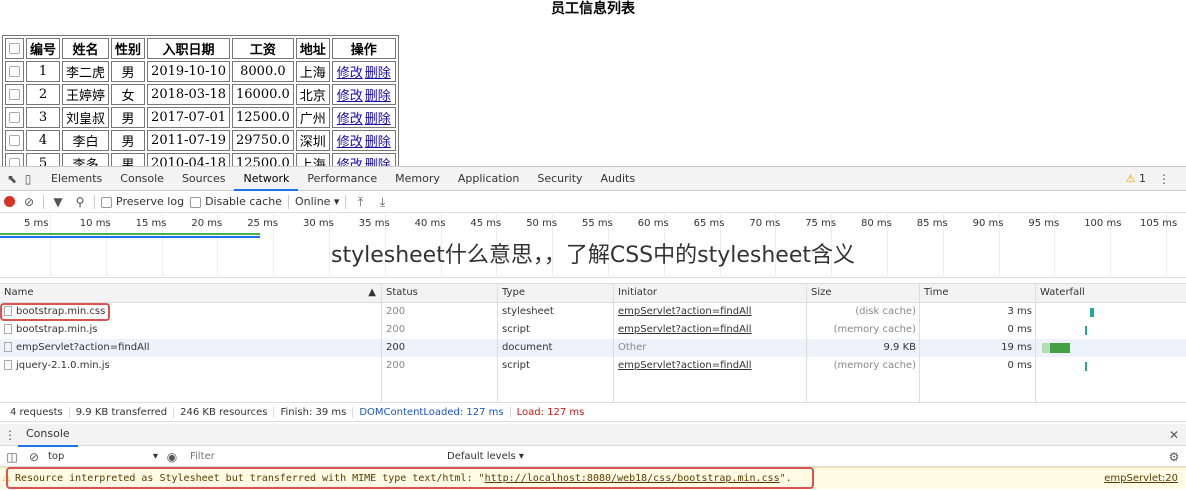 This screenshot has width=1186, height=490. What do you see at coordinates (485, 456) in the screenshot?
I see `log-levels-select: Default levels ▾` at bounding box center [485, 456].